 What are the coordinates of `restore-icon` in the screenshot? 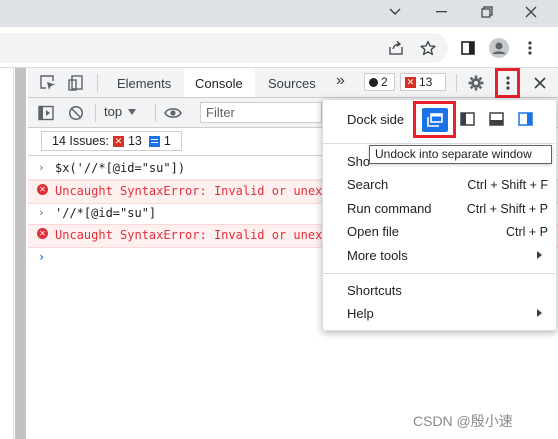 It's located at (487, 12).